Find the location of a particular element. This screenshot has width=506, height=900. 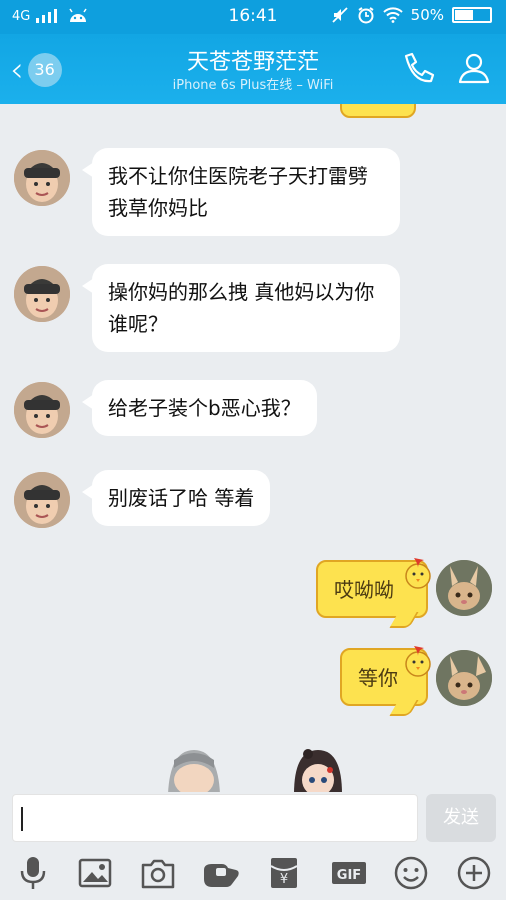

incoming-message: 我不让你住医院老子天打雷劈我草你妈比 is located at coordinates (241, 192).